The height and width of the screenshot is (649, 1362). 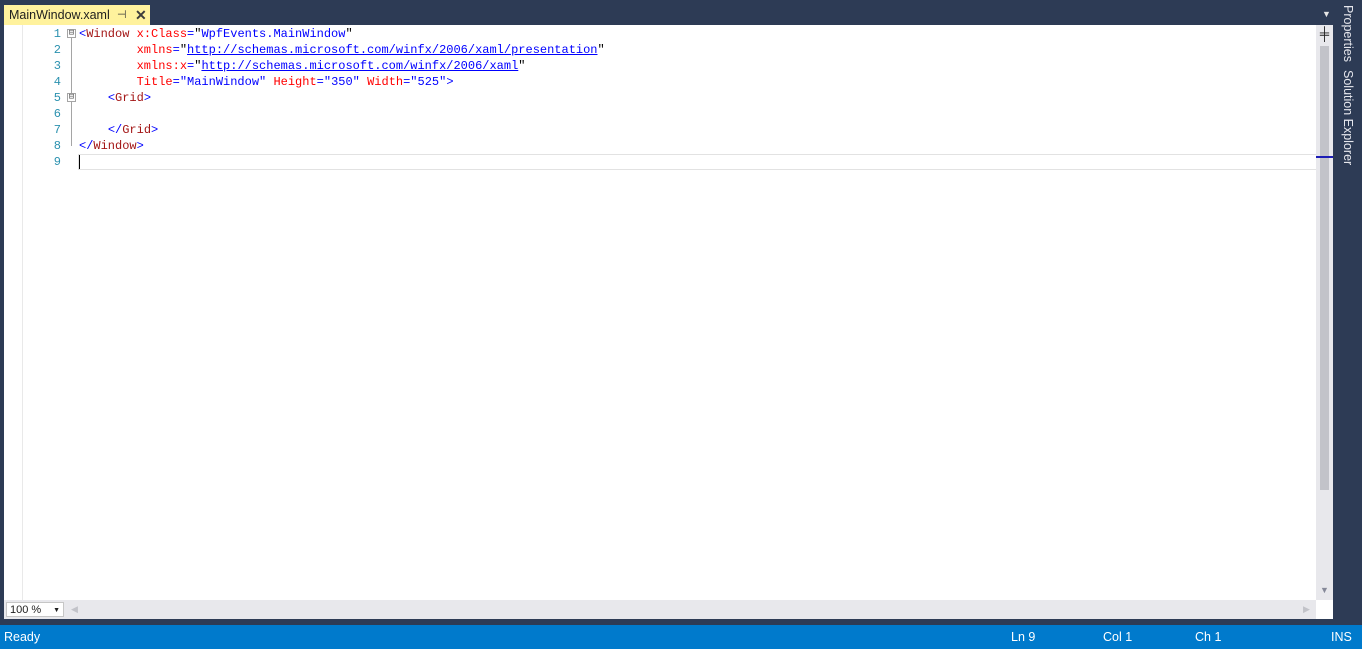 I want to click on tab-solution-explorer: Solution Explorer, so click(x=1348, y=117).